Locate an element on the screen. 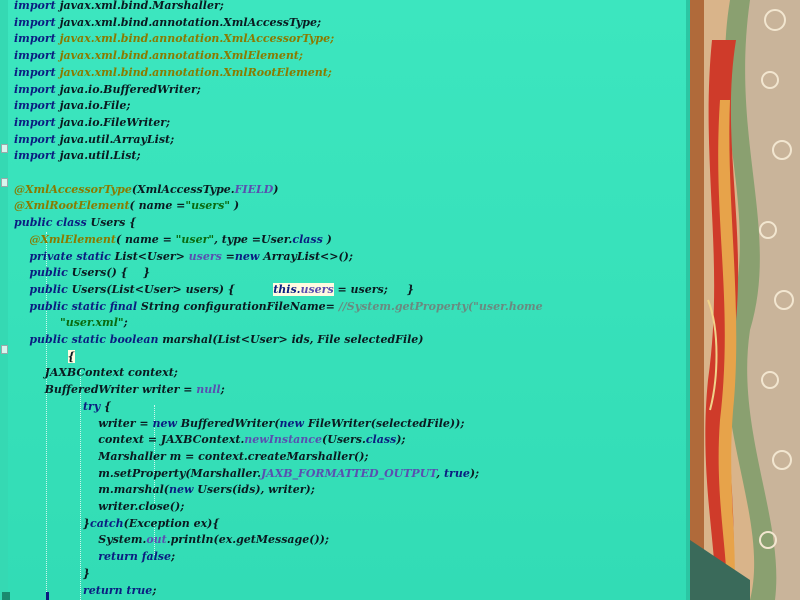 The height and width of the screenshot is (600, 800). code-token: java.util.ArrayList; is located at coordinates (117, 139).